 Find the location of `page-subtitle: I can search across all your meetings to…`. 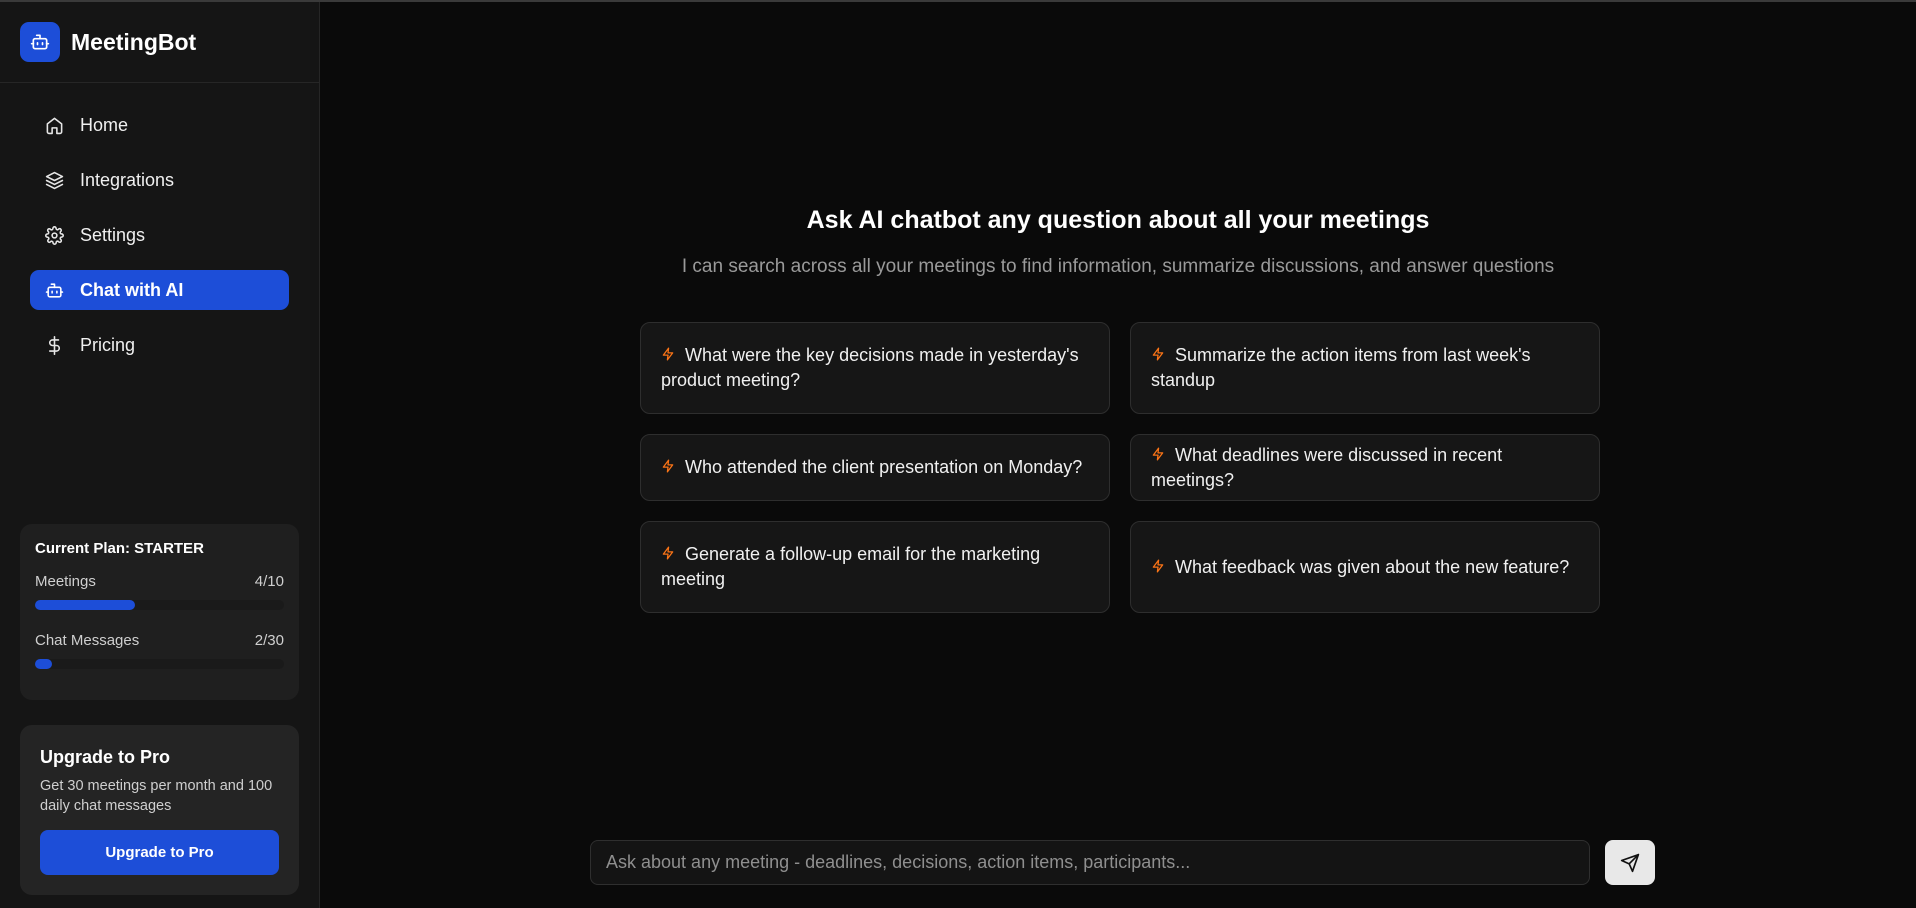

page-subtitle: I can search across all your meetings to… is located at coordinates (1118, 266).